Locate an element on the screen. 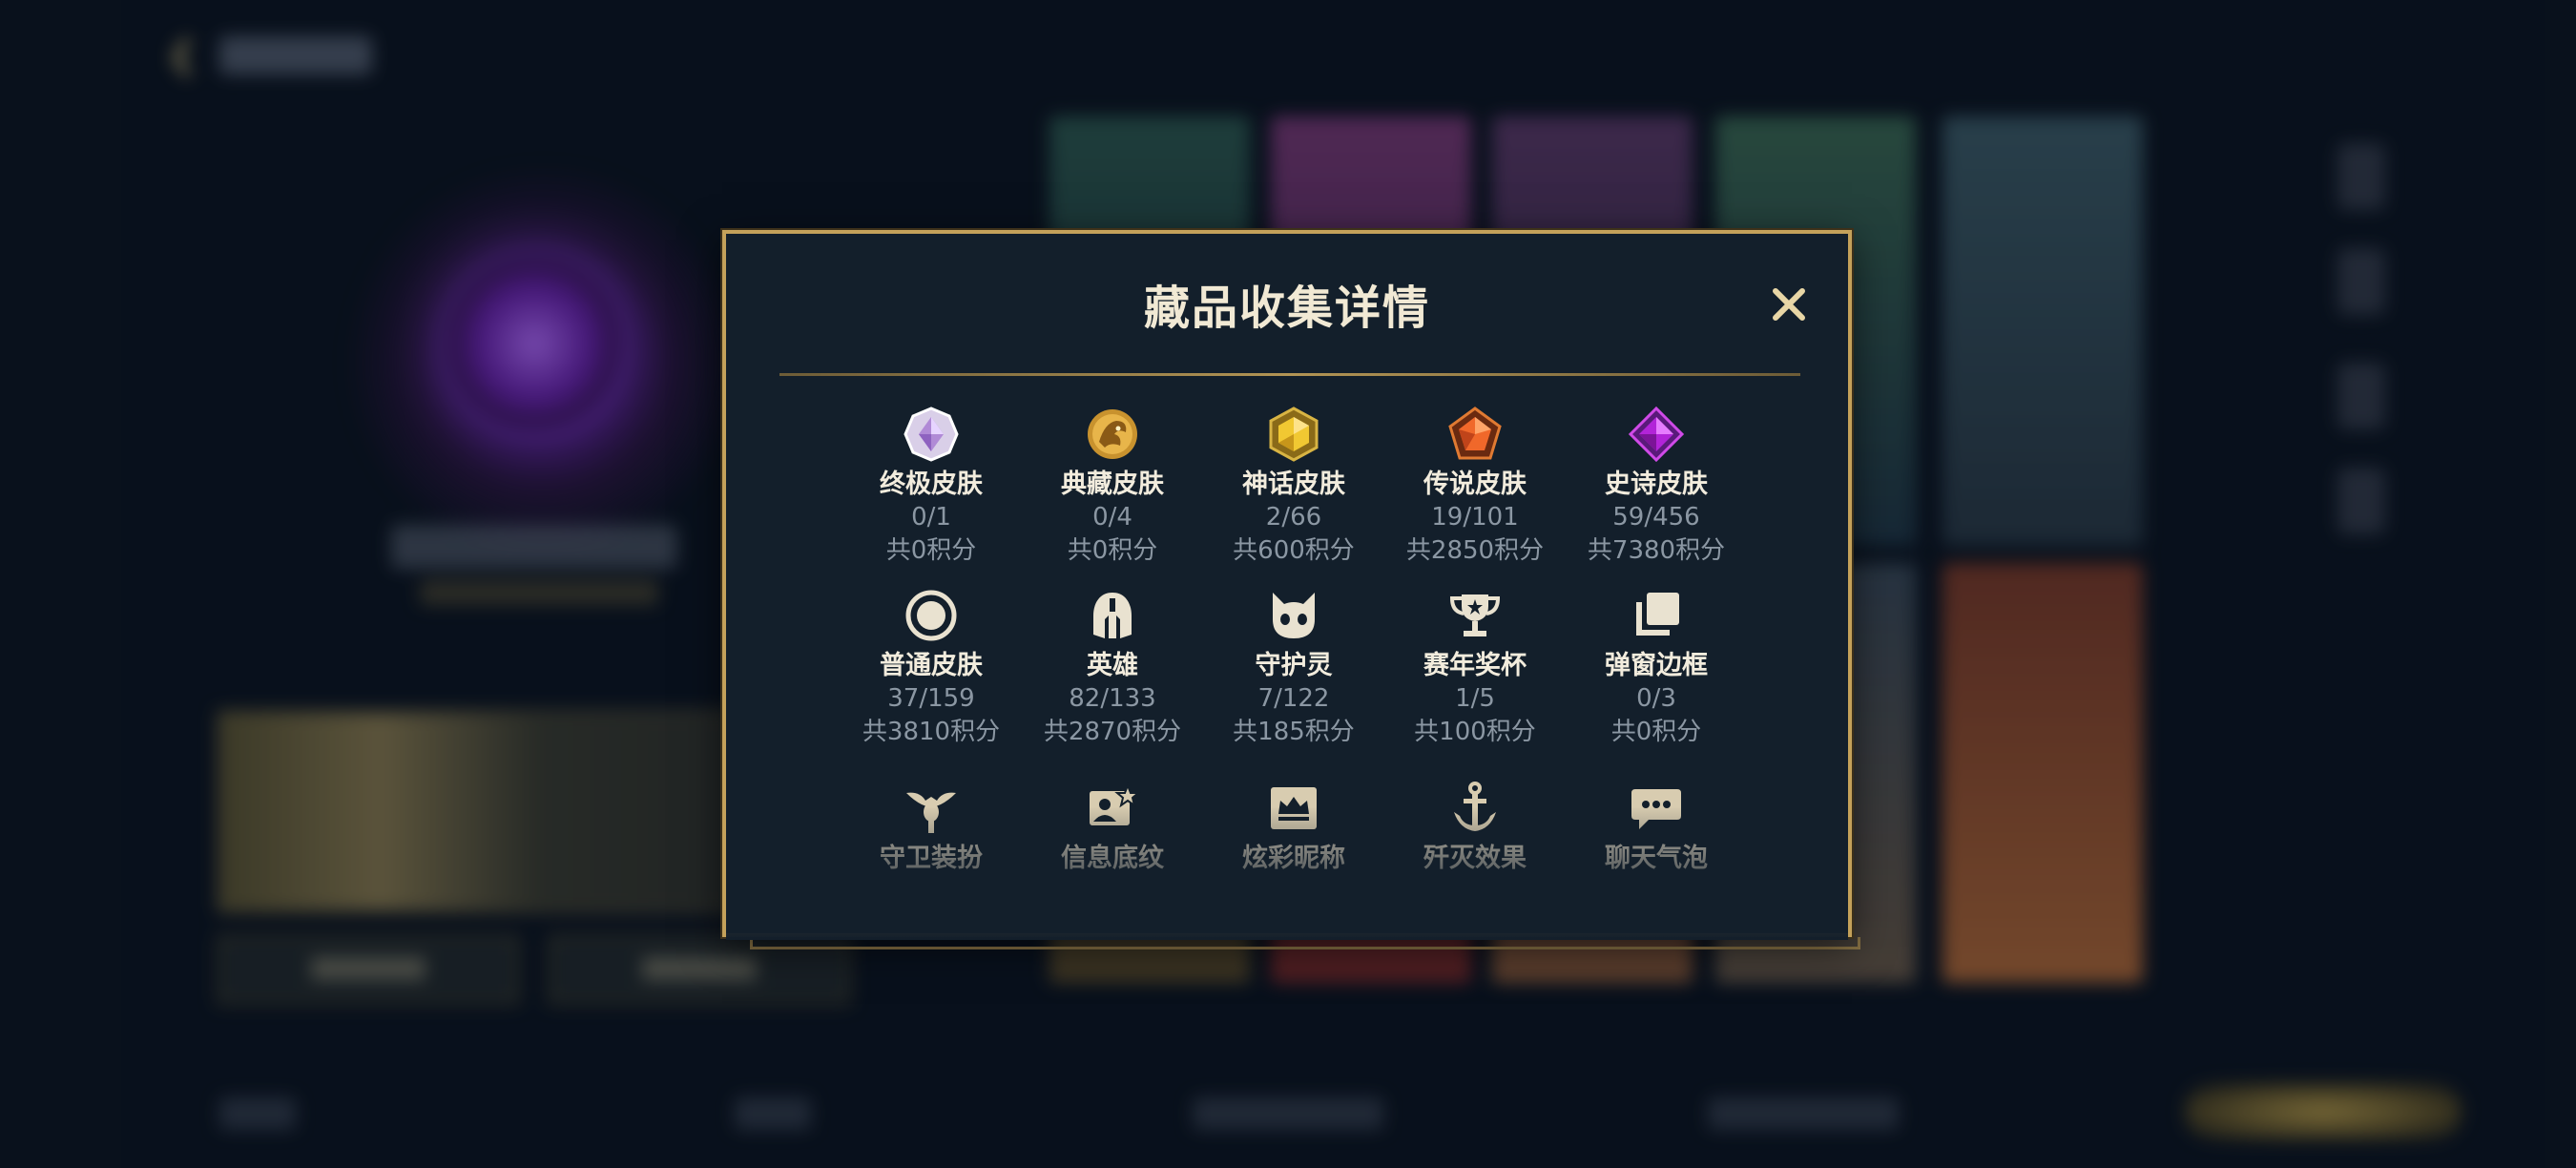 The width and height of the screenshot is (2576, 1168). category-chat-bubble: 聊天气泡 is located at coordinates (1656, 827).